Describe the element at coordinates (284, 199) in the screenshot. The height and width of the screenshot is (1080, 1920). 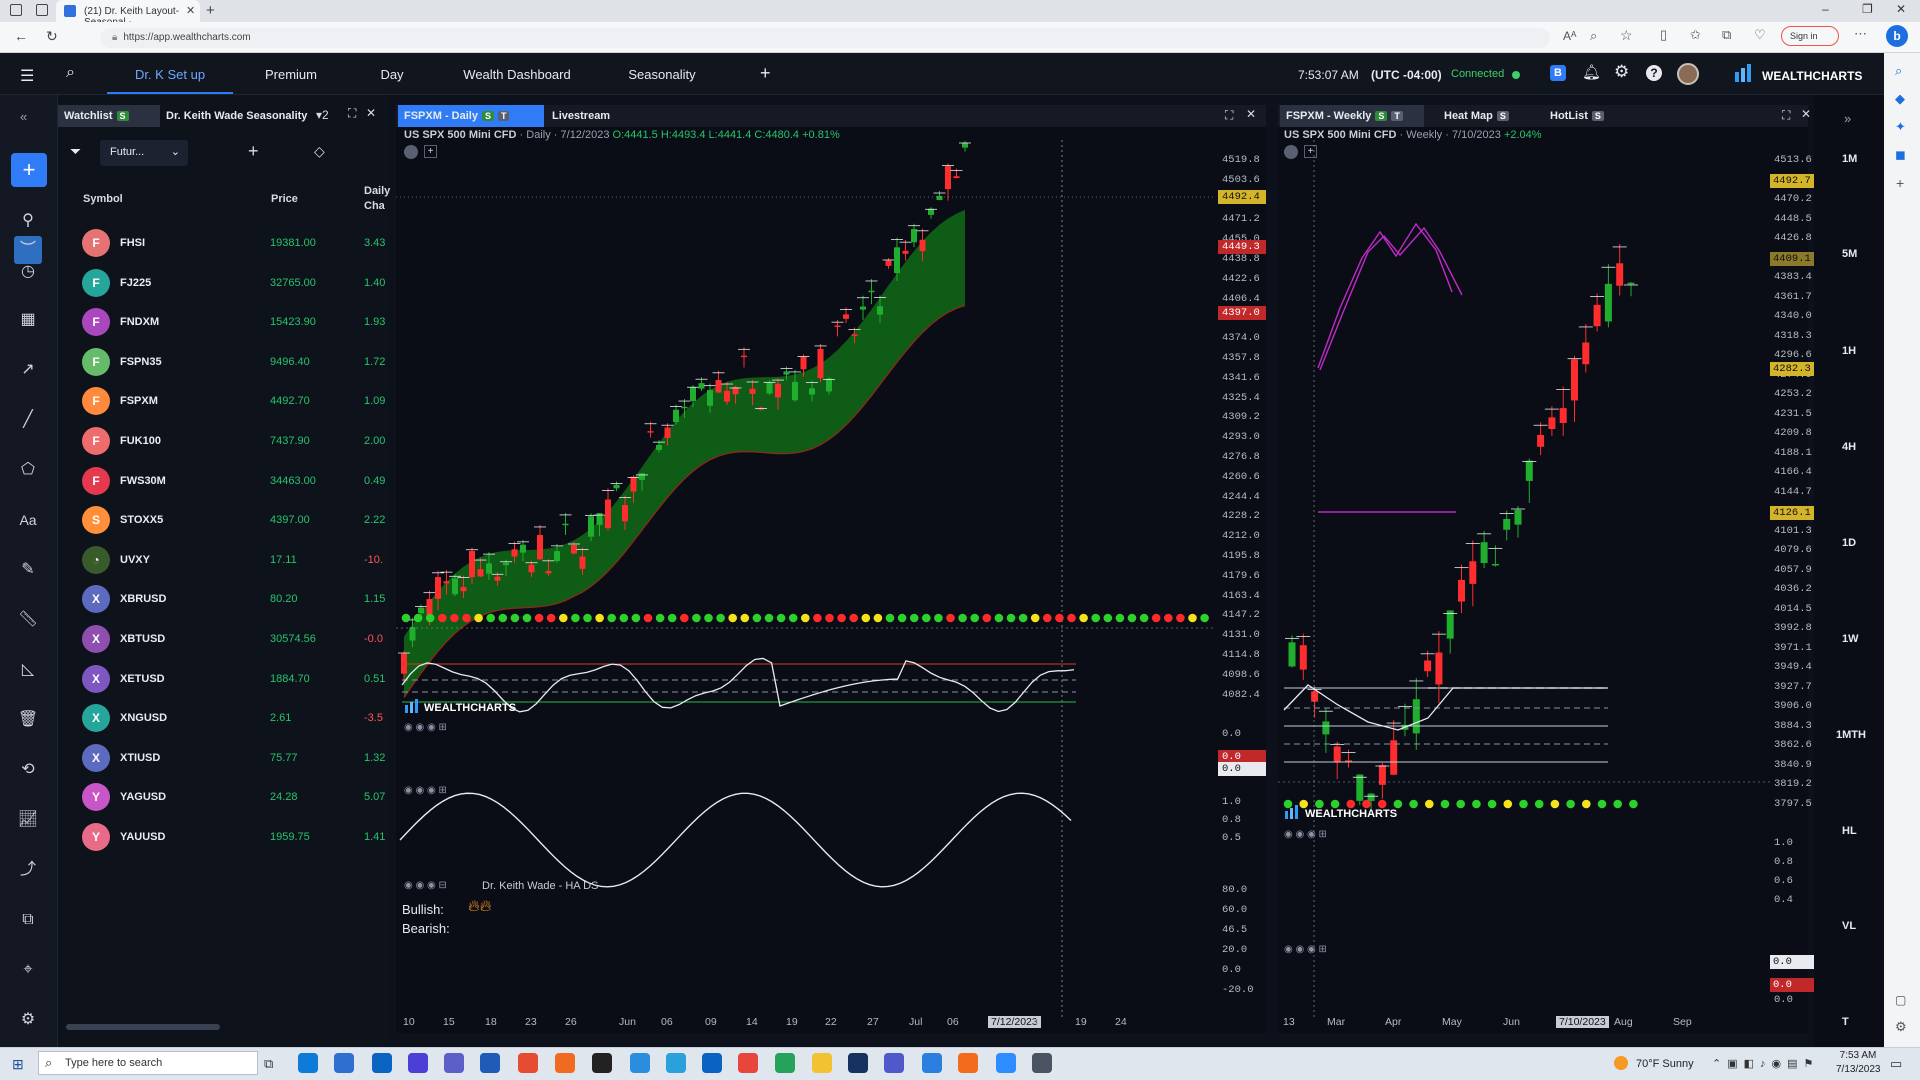
I see `col-price: Price` at that location.